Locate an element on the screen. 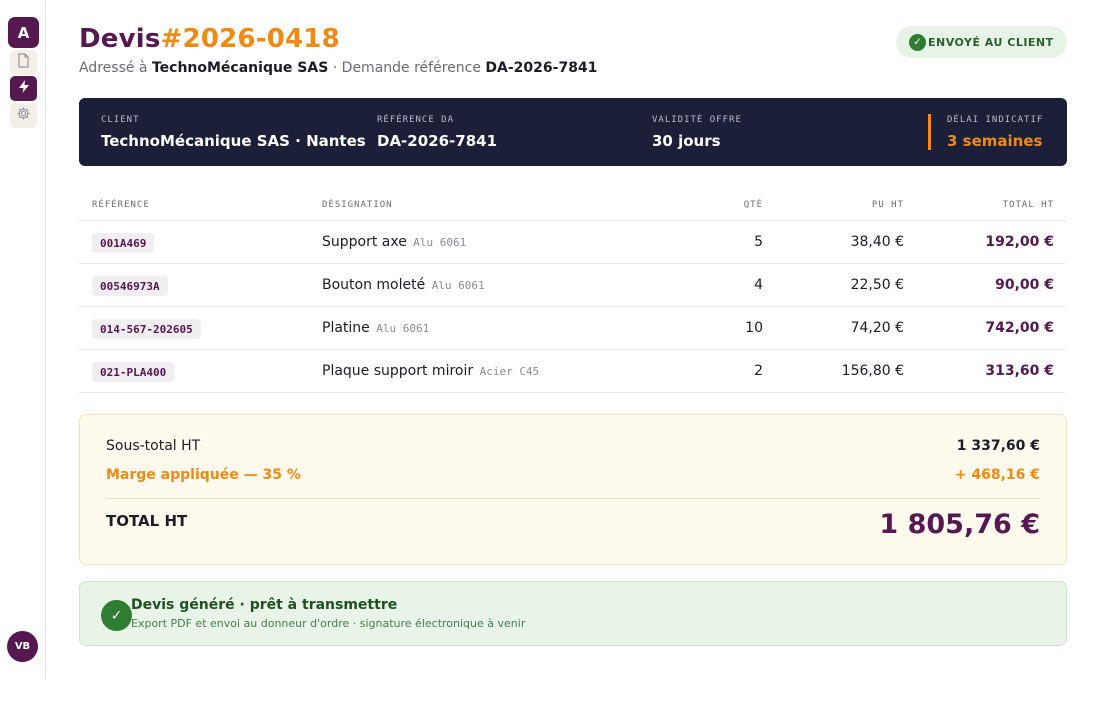 This screenshot has width=1100, height=706. row-designation-name: Support axe is located at coordinates (364, 242).